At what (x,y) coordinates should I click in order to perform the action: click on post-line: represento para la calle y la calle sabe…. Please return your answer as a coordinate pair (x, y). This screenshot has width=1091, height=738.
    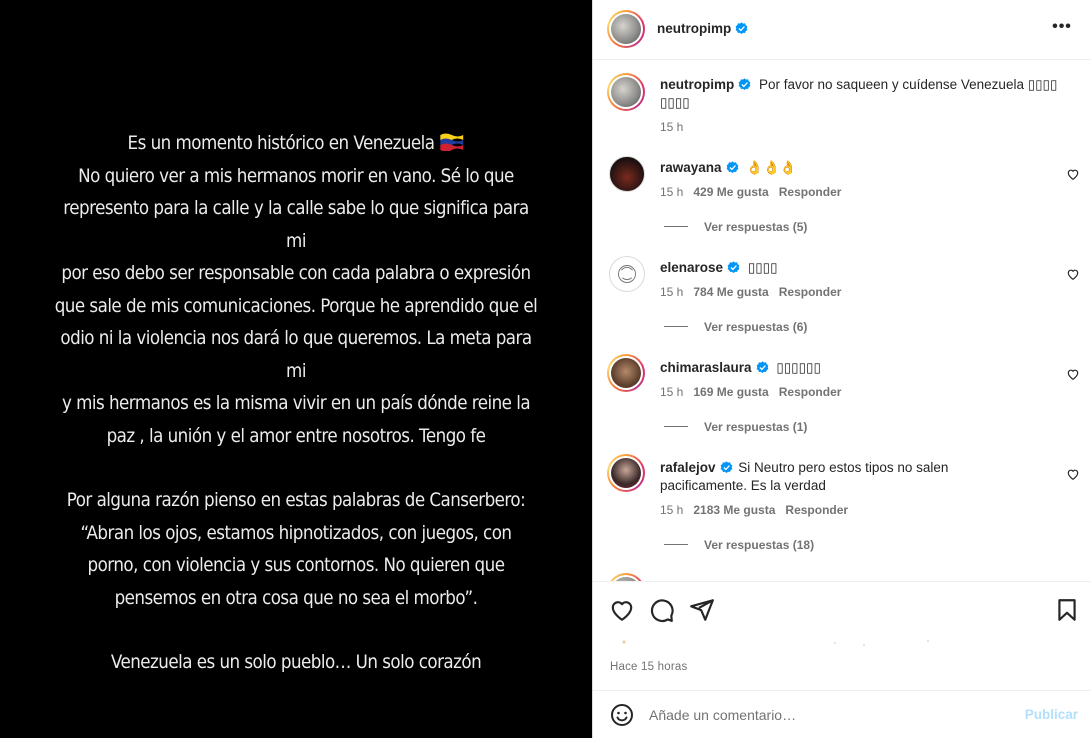
    Looking at the image, I should click on (296, 224).